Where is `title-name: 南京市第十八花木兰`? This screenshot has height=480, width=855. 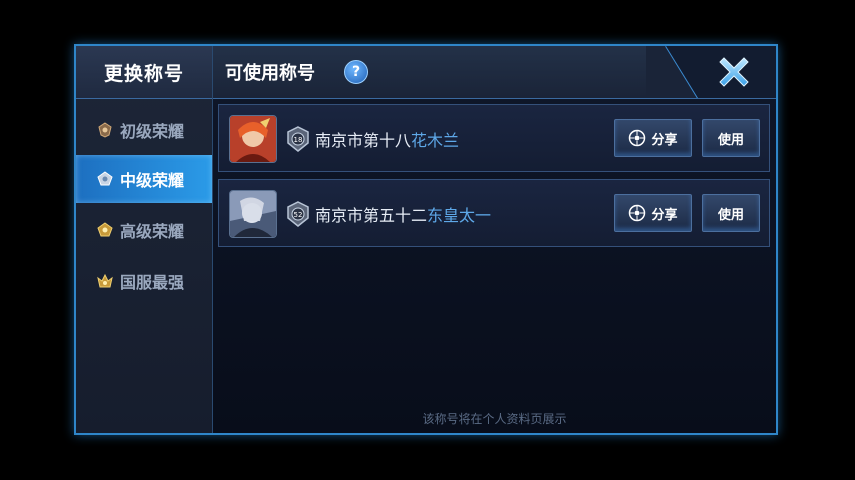
title-name: 南京市第十八花木兰 is located at coordinates (387, 139).